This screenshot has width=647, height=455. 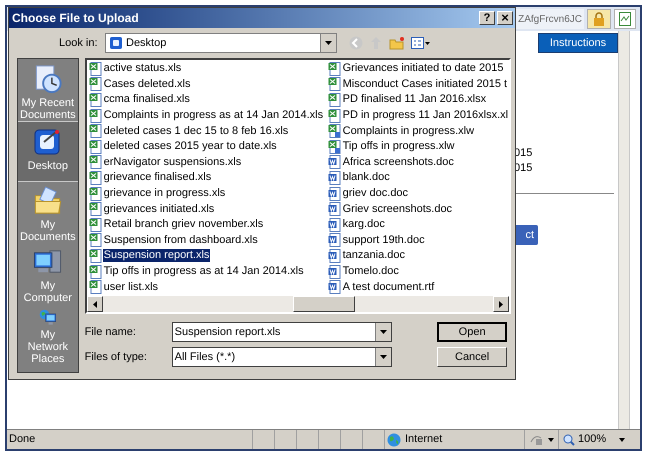 What do you see at coordinates (183, 225) in the screenshot?
I see `file-item: Retail branch griev november.xls` at bounding box center [183, 225].